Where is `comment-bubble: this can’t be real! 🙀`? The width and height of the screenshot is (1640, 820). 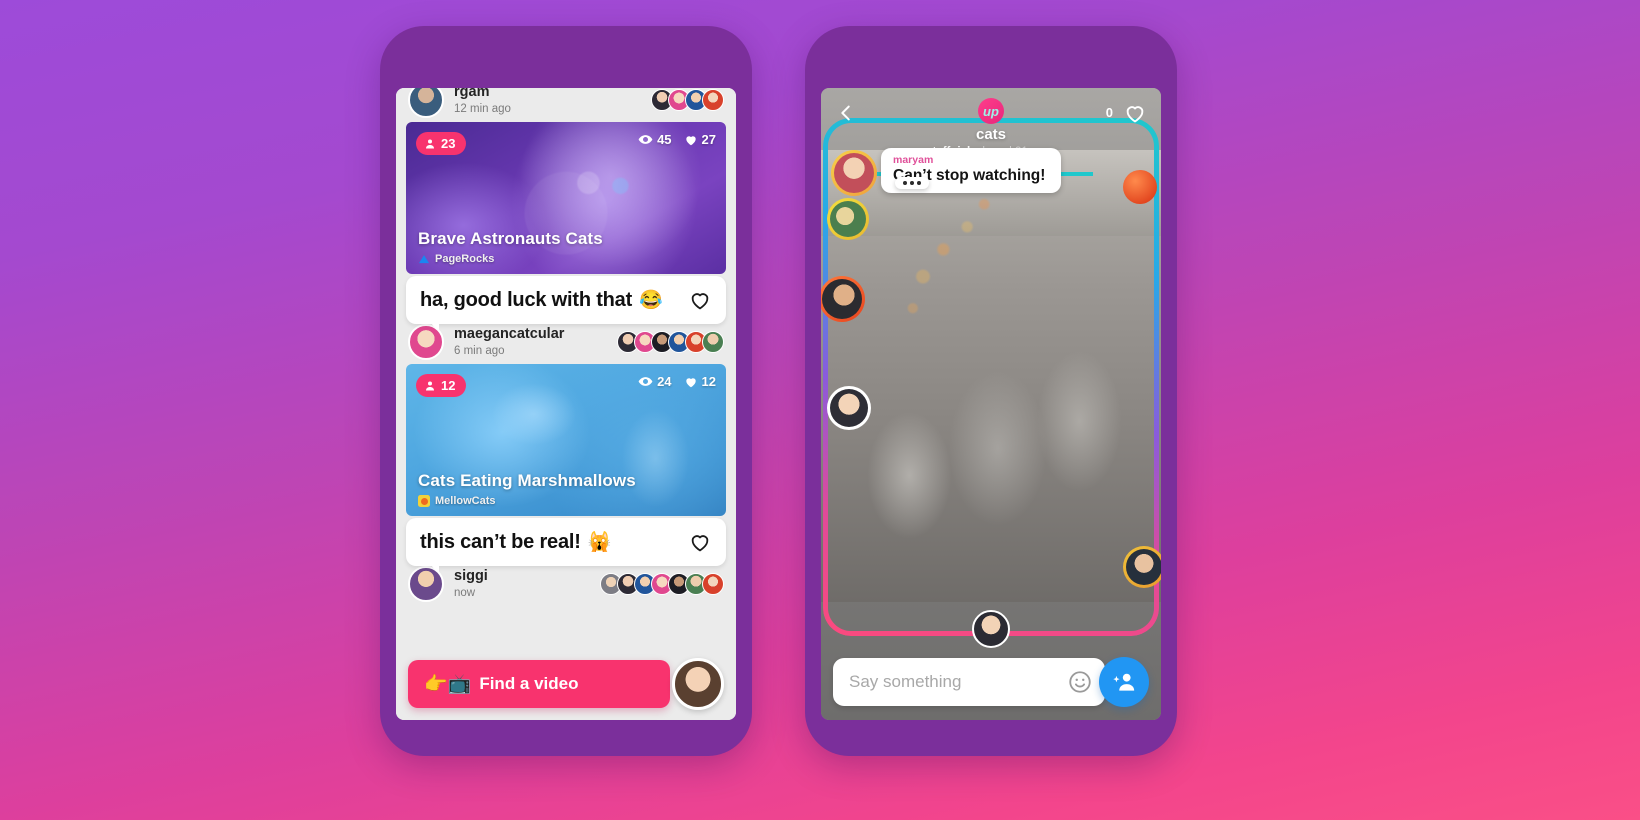 comment-bubble: this can’t be real! 🙀 is located at coordinates (566, 546).